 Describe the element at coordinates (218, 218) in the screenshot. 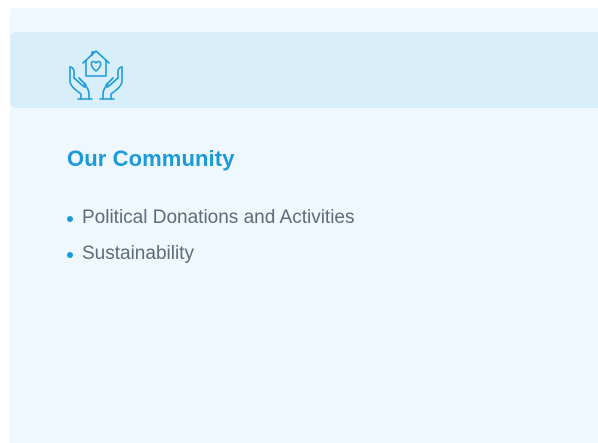

I see `link-political-donations: Political Donations and Activities` at that location.